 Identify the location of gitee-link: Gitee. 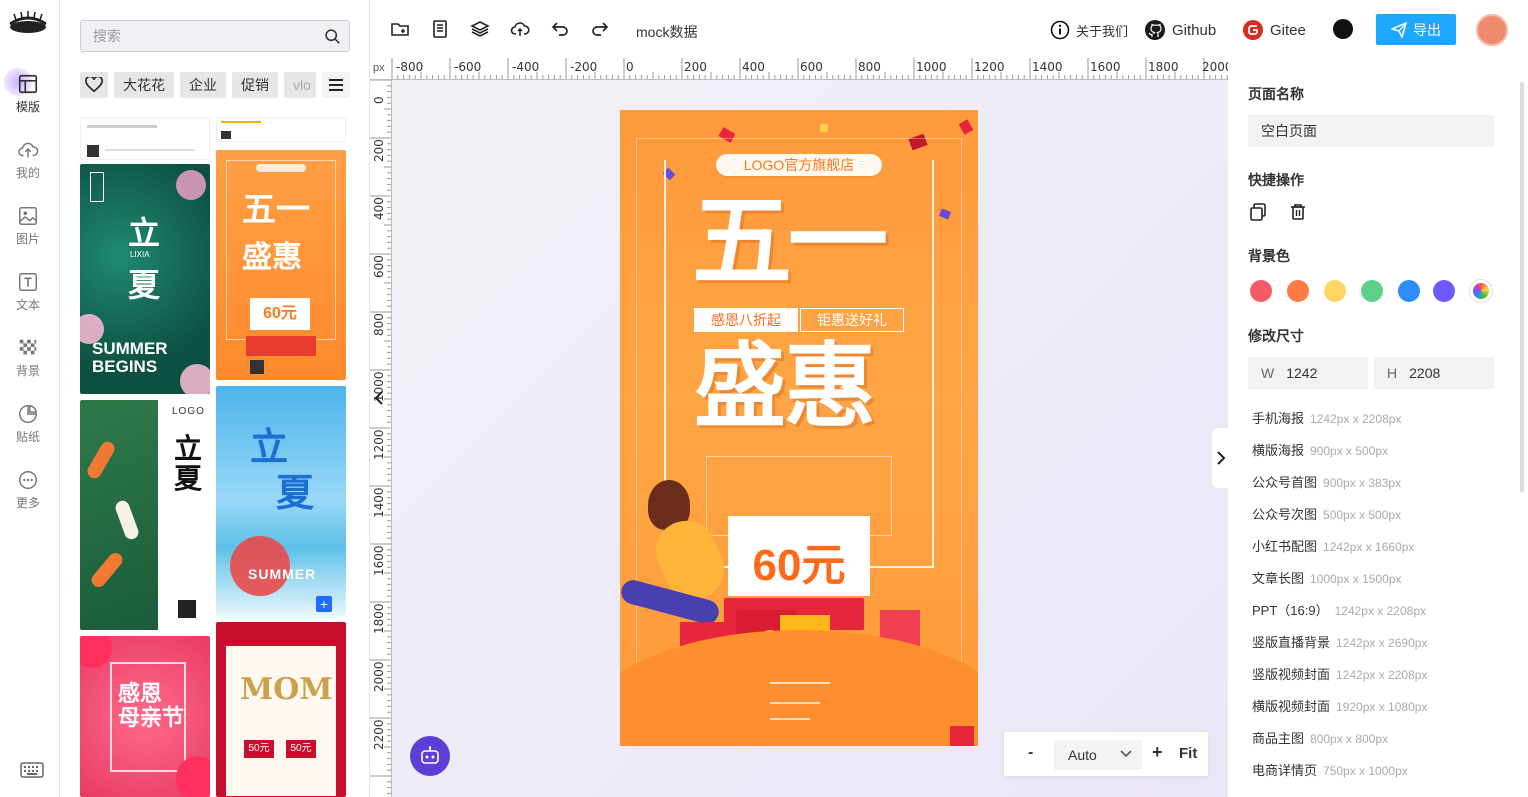
(1274, 30).